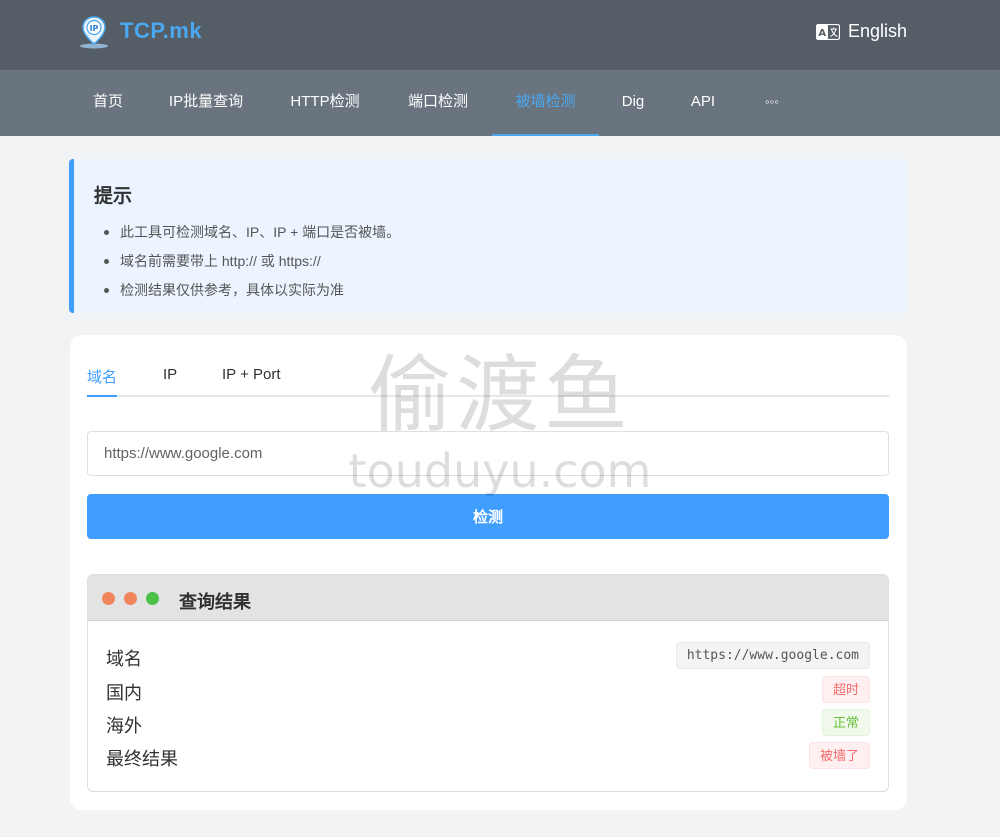  What do you see at coordinates (142, 759) in the screenshot?
I see `row-label: 最终结果` at bounding box center [142, 759].